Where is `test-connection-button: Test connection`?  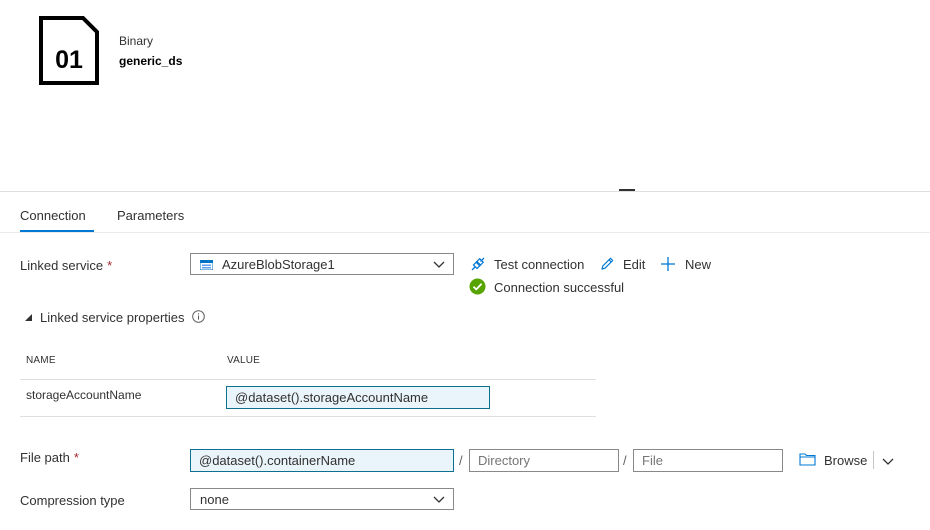 test-connection-button: Test connection is located at coordinates (539, 264).